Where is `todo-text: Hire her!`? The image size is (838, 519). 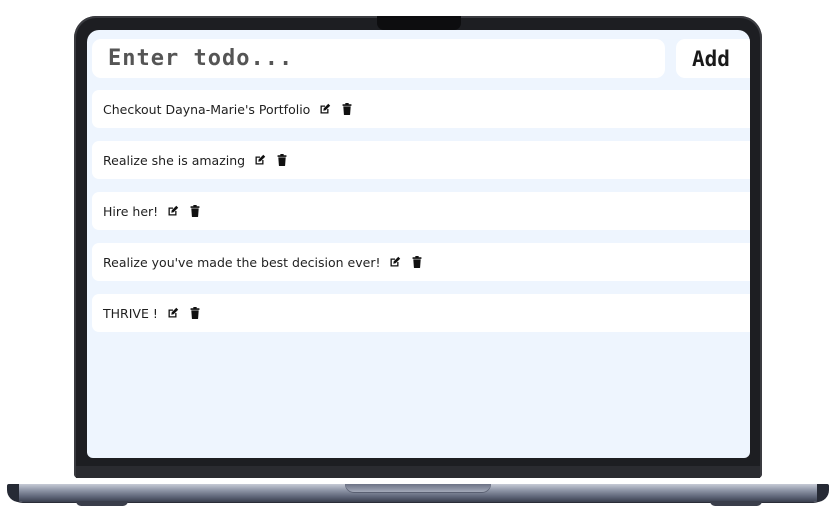
todo-text: Hire her! is located at coordinates (131, 211).